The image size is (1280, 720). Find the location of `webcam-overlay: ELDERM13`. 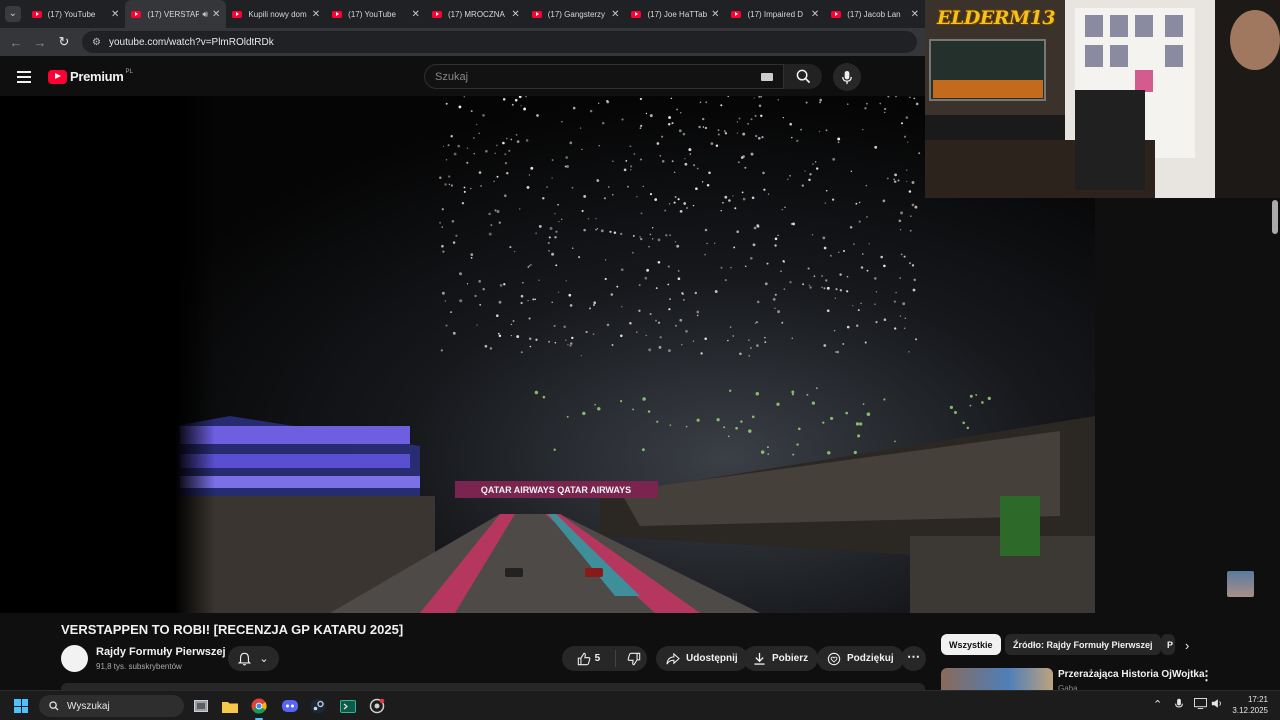

webcam-overlay: ELDERM13 is located at coordinates (1102, 99).